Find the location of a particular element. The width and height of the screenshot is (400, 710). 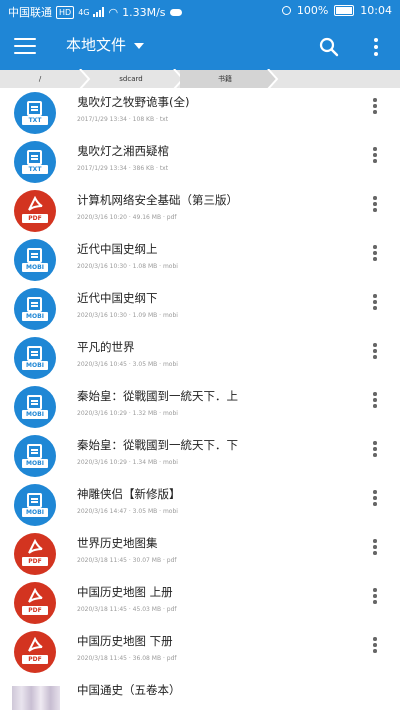

menu-icon-bar is located at coordinates (25, 39).